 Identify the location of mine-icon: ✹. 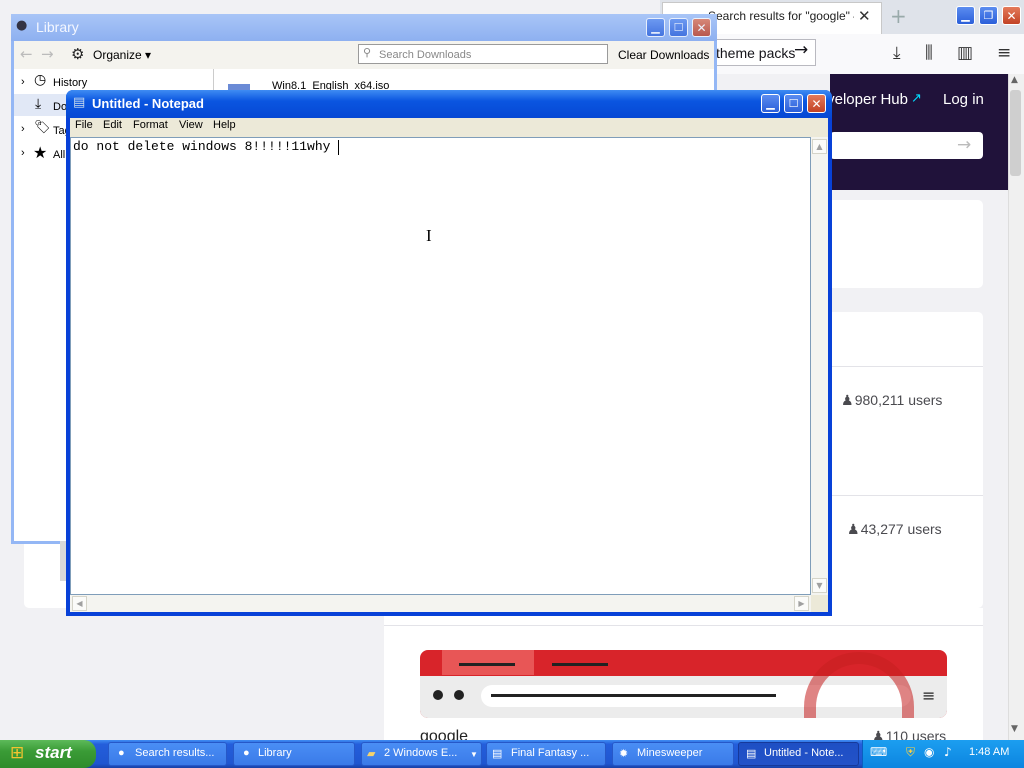
(624, 754).